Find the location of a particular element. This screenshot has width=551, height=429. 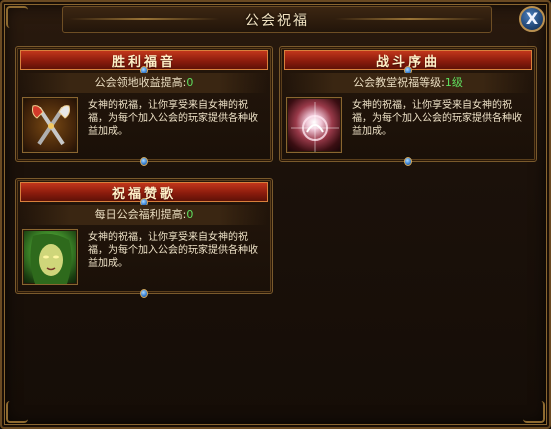

goddess-portrait-icon is located at coordinates (50, 257).